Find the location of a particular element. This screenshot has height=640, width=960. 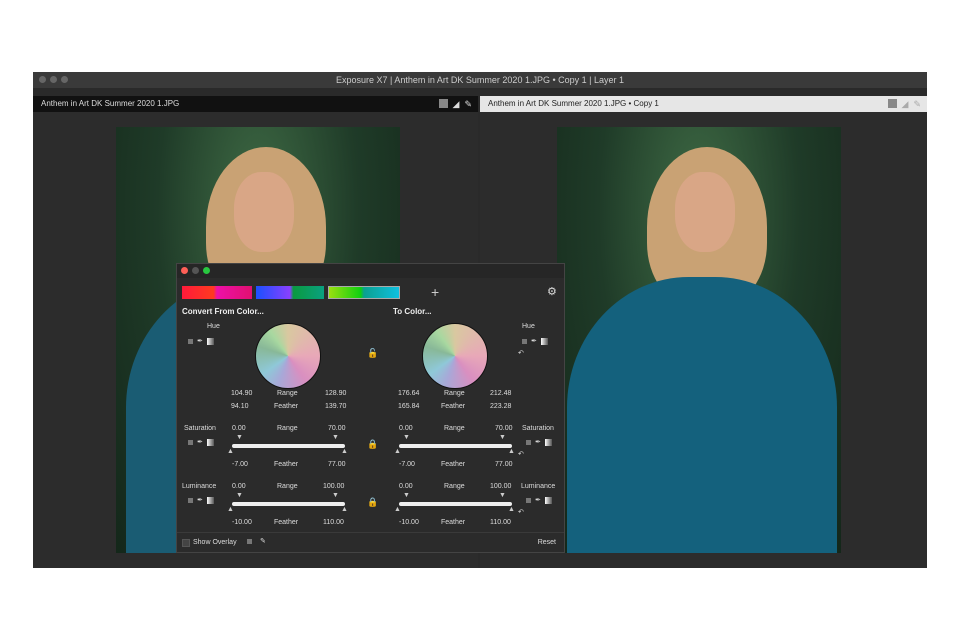

reset-saturation-icon: ↶ is located at coordinates (521, 454).